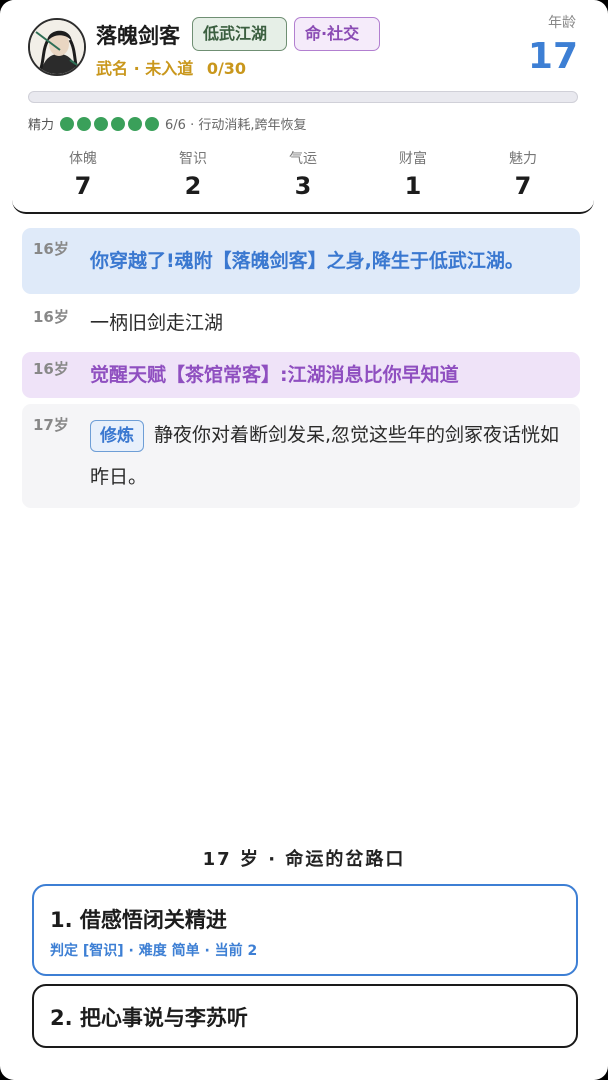 This screenshot has height=1080, width=608. I want to click on choice-title: 1. 借感悟闭关精进, so click(138, 920).